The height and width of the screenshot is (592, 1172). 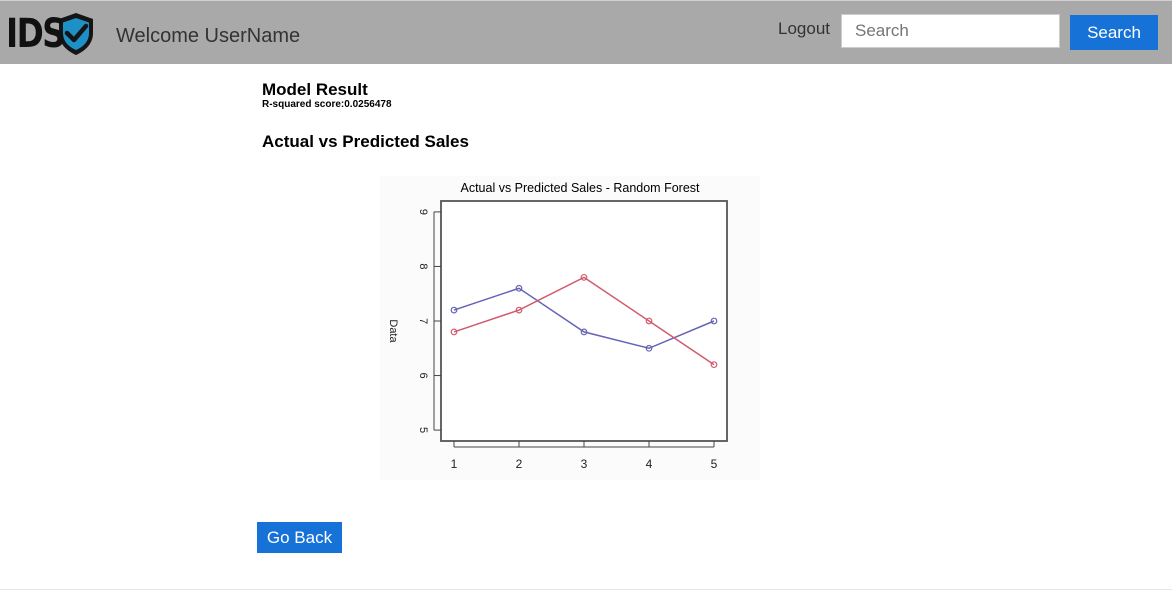 What do you see at coordinates (586, 32) in the screenshot?
I see `top-navbar: IDS Welcome UserName Logout Search` at bounding box center [586, 32].